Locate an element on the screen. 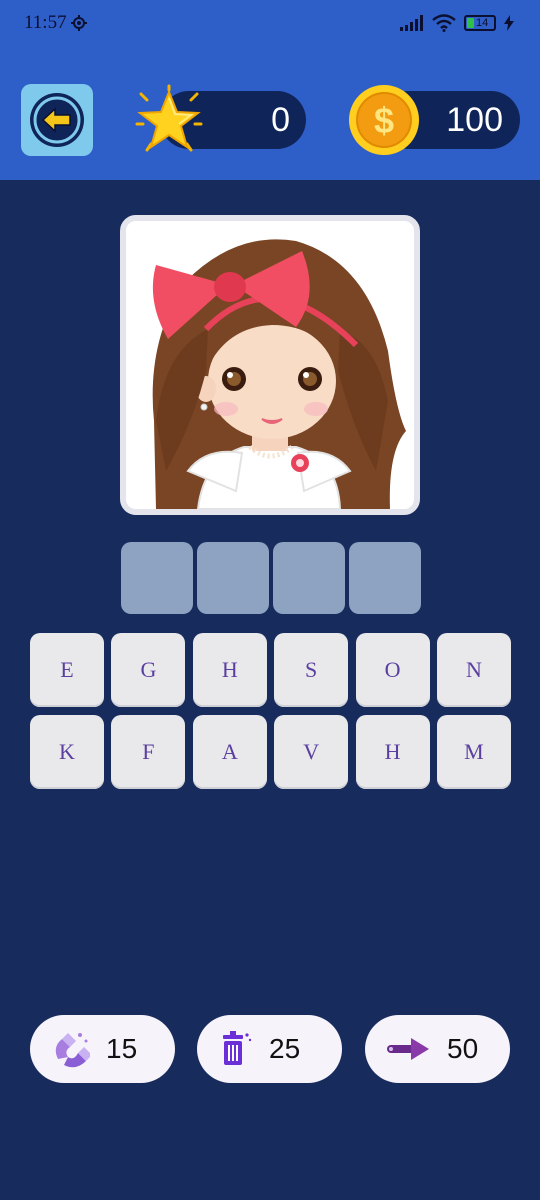  magnet-icon is located at coordinates (72, 1050).